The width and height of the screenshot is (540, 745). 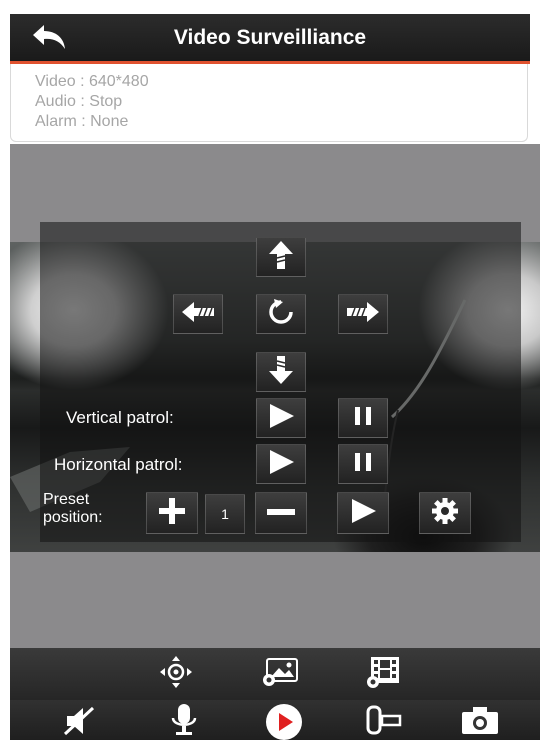 I want to click on page-title: Video Surveilliance, so click(x=270, y=37).